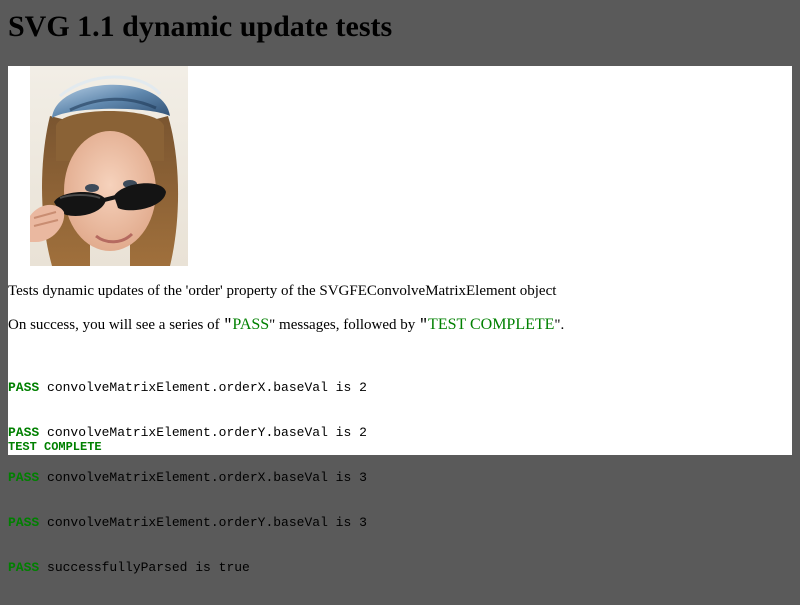 The image size is (800, 605). Describe the element at coordinates (424, 325) in the screenshot. I see `quote-open-2: "` at that location.